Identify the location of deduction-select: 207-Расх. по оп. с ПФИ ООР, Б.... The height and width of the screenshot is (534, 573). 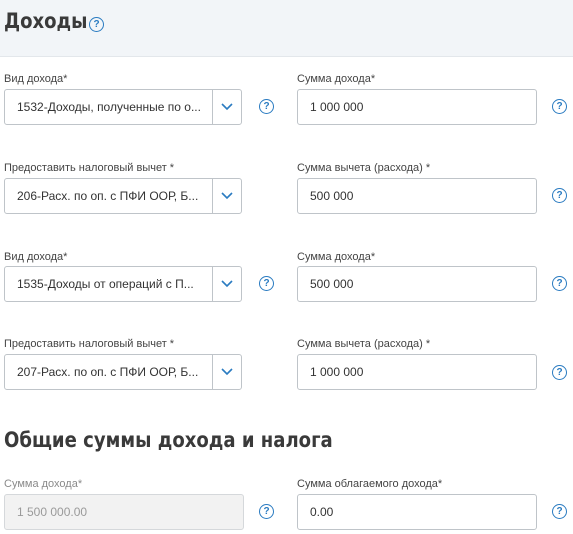
(123, 372).